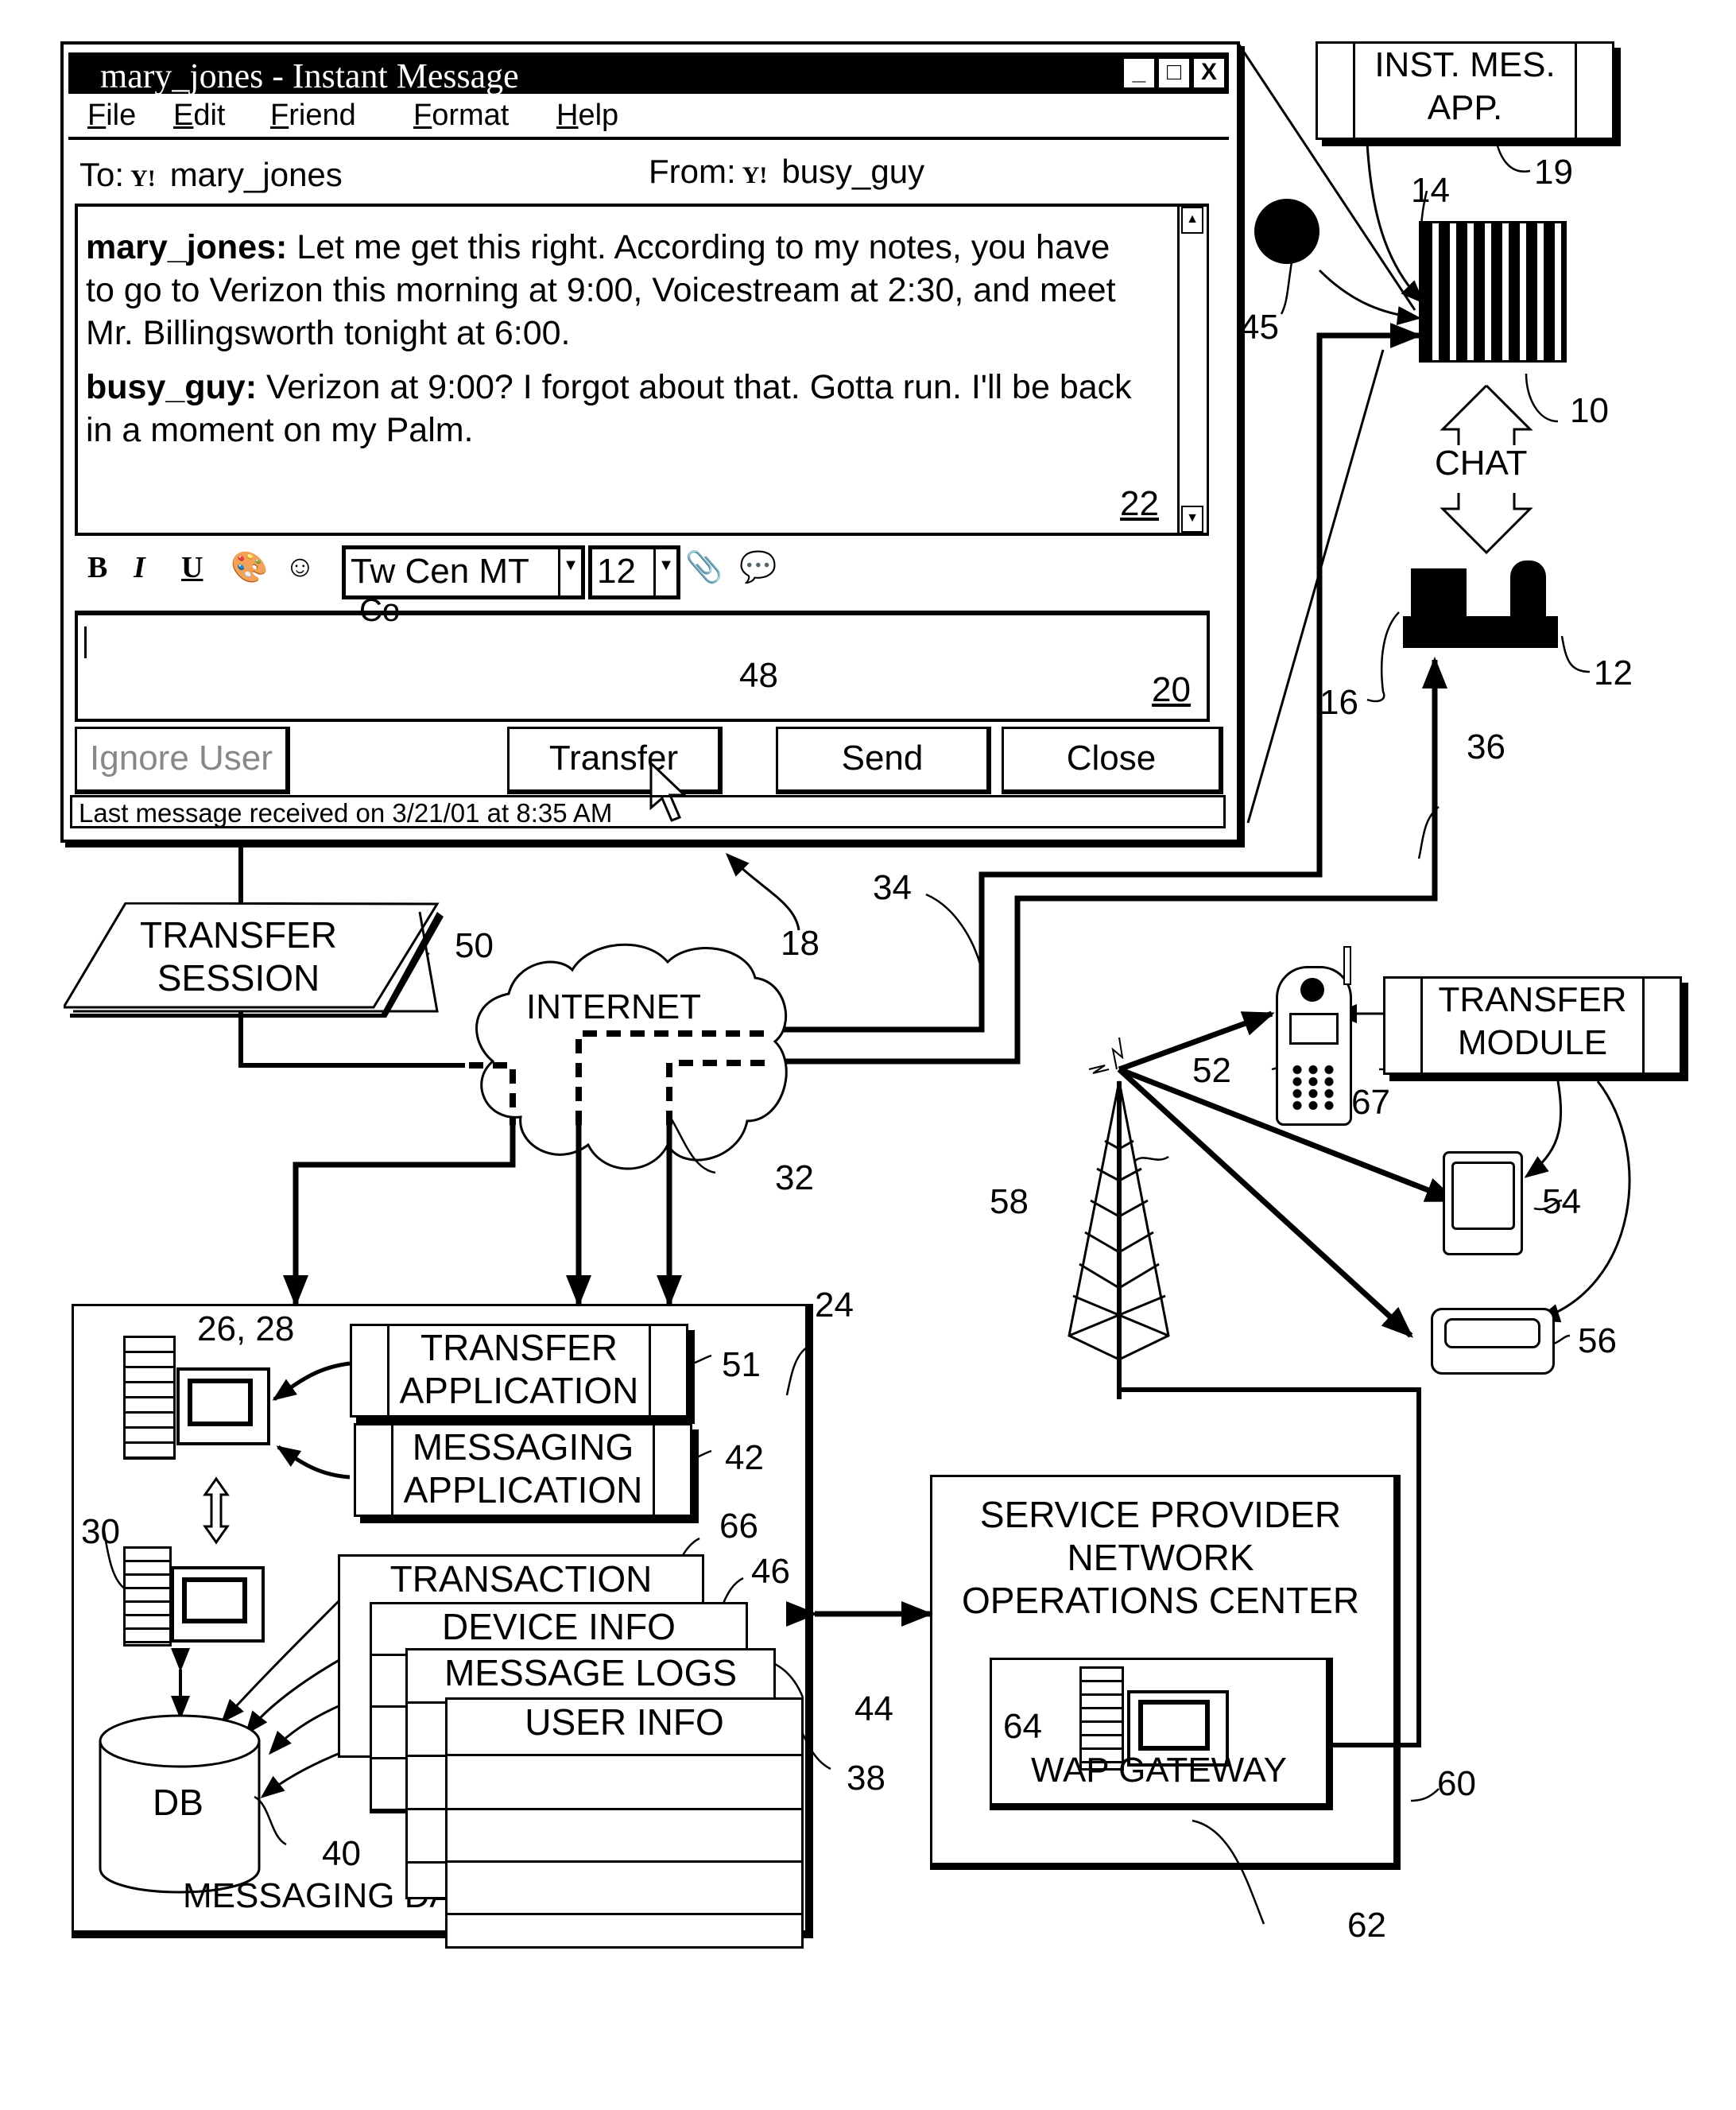 This screenshot has width=1736, height=2110. What do you see at coordinates (1561, 1201) in the screenshot?
I see `pda-ref: 54` at bounding box center [1561, 1201].